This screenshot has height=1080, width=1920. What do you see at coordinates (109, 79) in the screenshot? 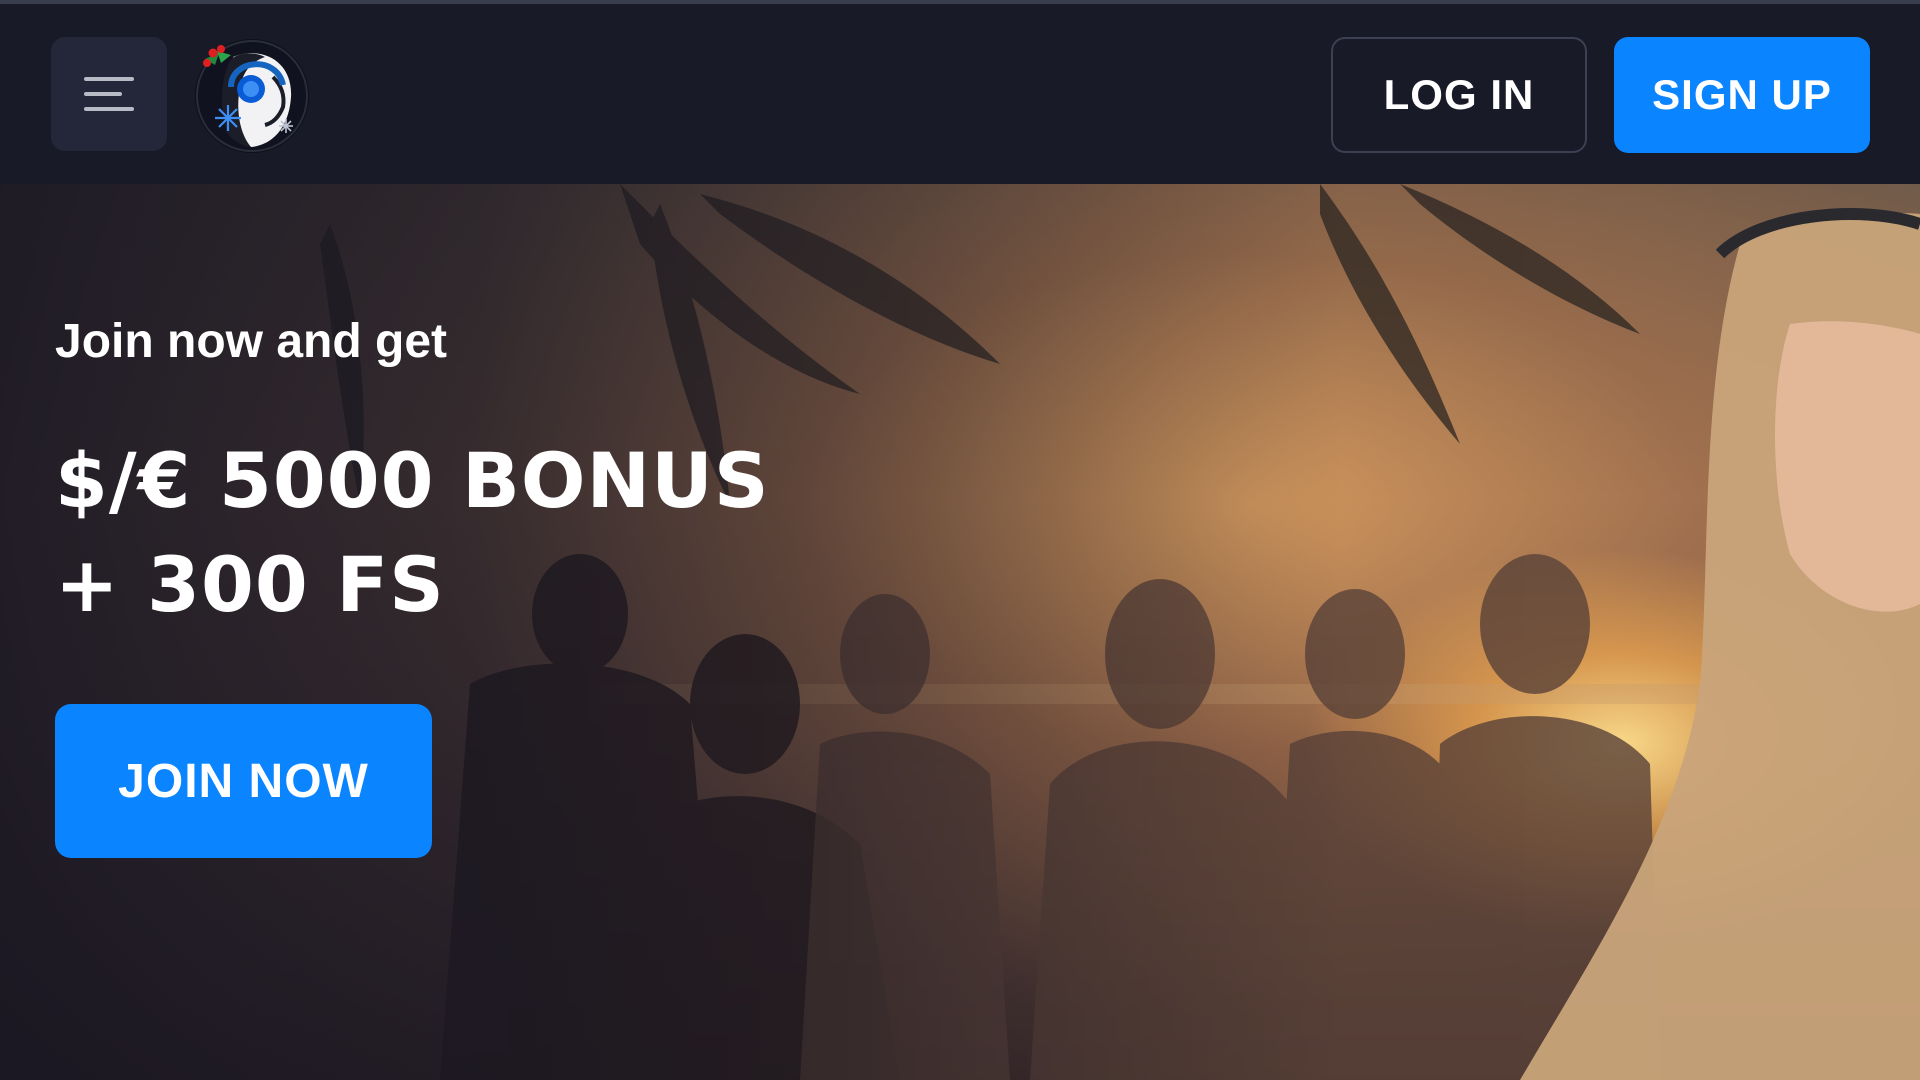
I see `hamburger-menu-icon` at bounding box center [109, 79].